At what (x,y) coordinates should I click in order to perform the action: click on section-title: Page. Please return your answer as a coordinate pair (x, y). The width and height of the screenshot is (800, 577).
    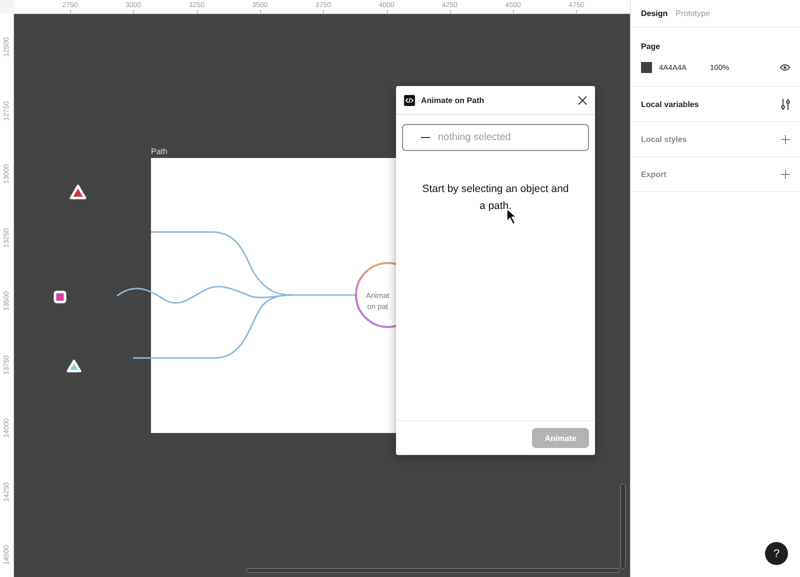
    Looking at the image, I should click on (651, 46).